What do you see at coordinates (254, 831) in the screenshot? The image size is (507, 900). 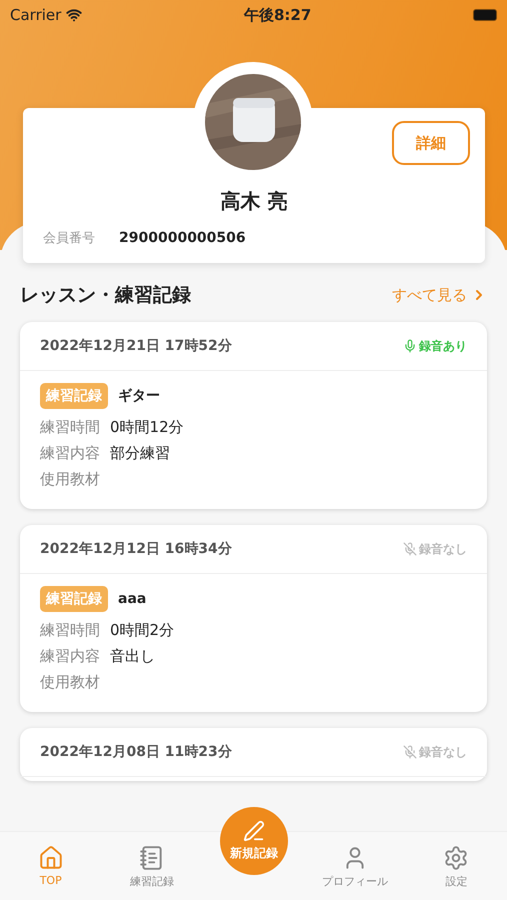 I see `pencil-icon` at bounding box center [254, 831].